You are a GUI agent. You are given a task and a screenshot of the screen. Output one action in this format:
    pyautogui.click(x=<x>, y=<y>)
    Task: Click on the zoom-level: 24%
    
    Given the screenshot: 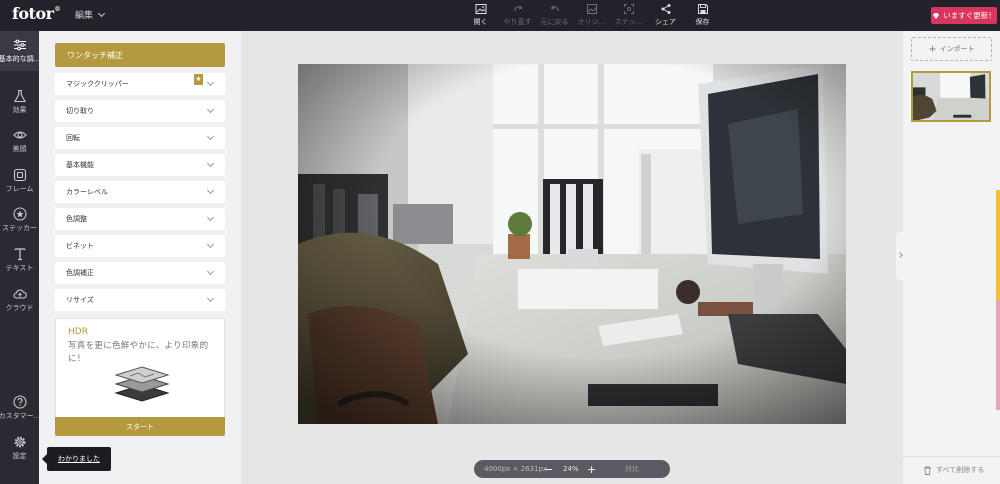 What is the action you would take?
    pyautogui.click(x=571, y=469)
    